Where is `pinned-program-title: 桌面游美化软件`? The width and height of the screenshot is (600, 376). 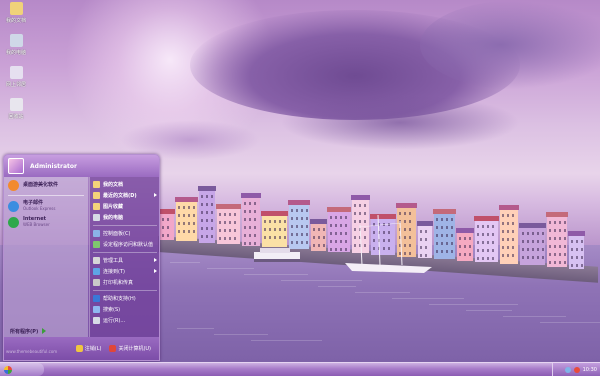 pinned-program-title: 桌面游美化软件 is located at coordinates (41, 185).